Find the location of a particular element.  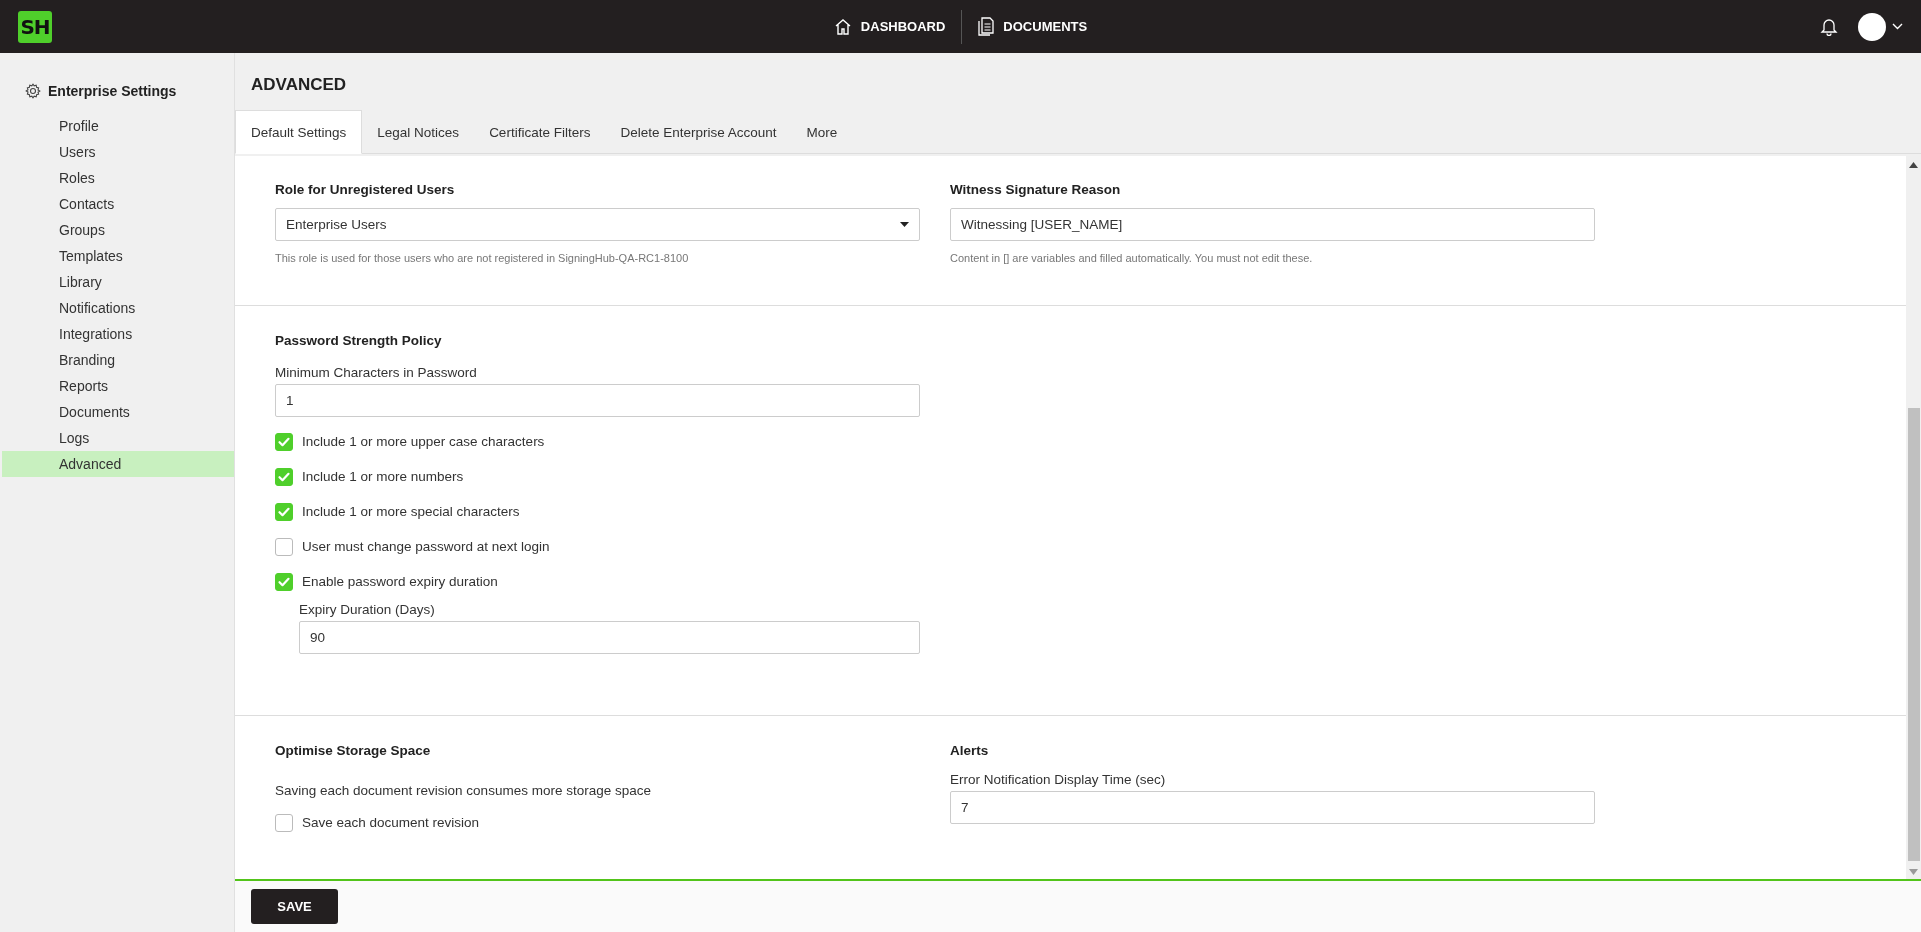

section-heading: Optimise Storage Space is located at coordinates (353, 751).